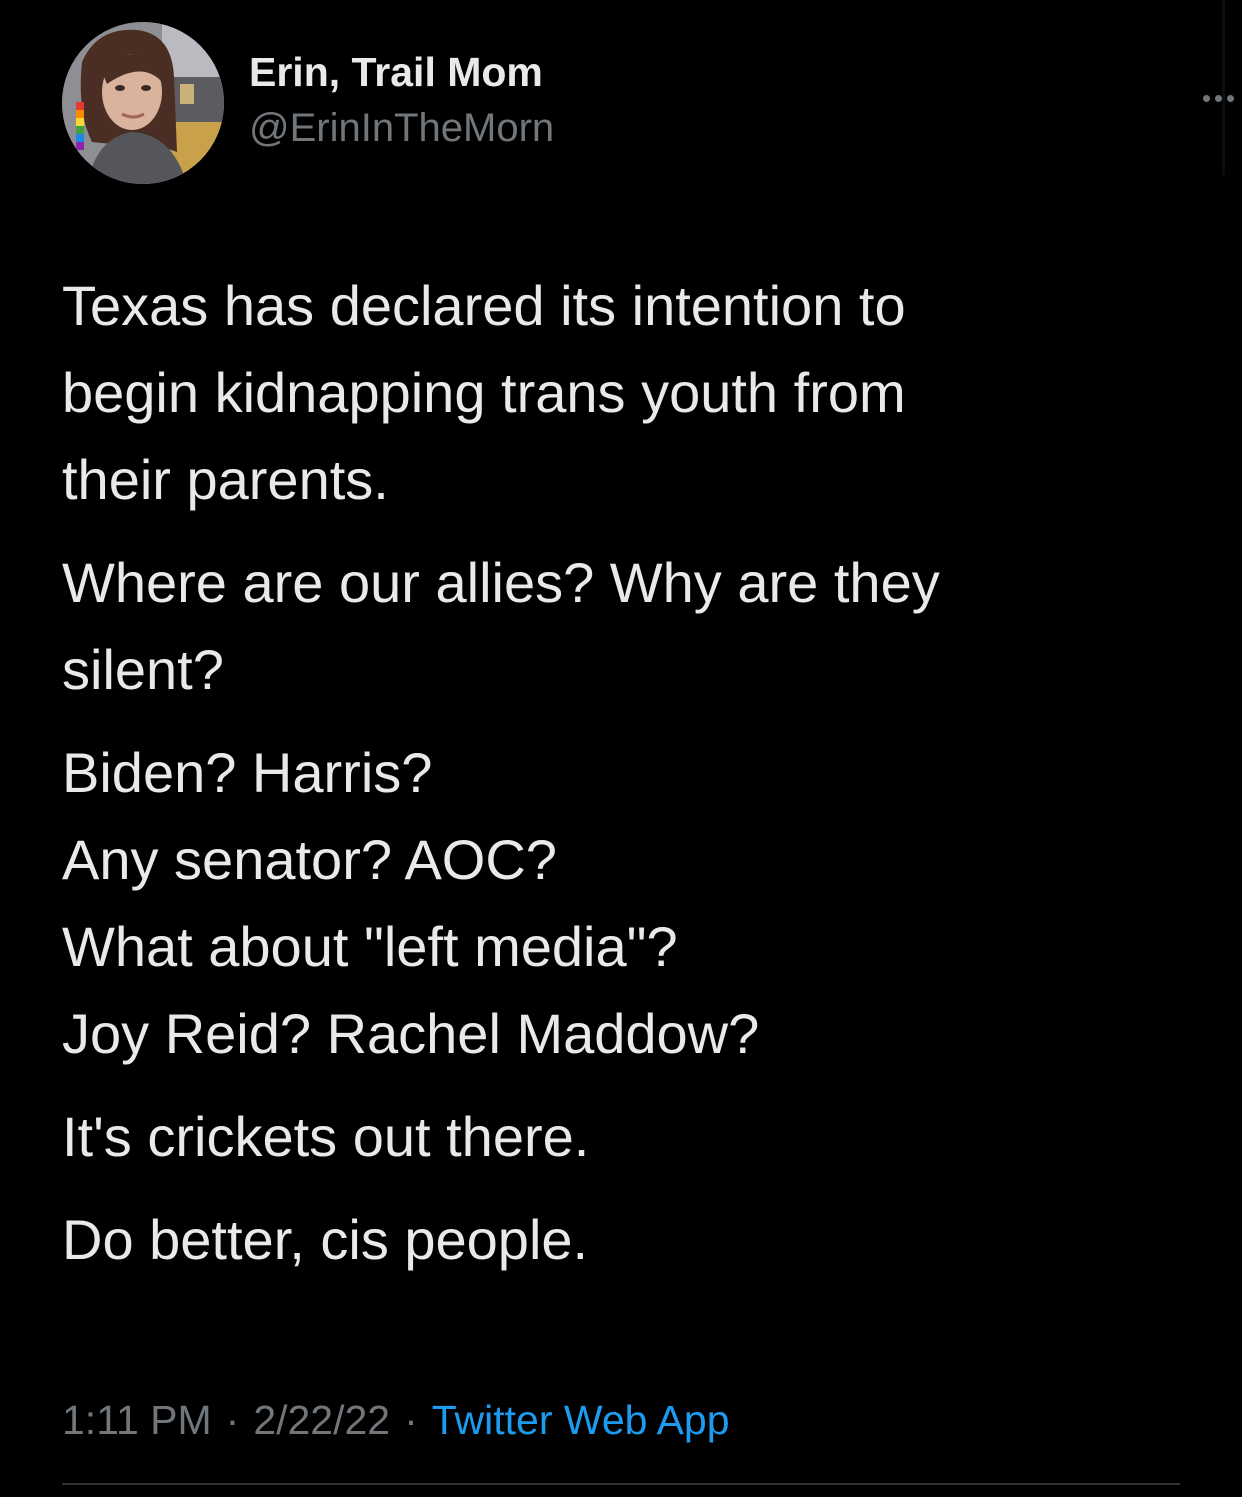  I want to click on tweet-line: begin kidnapping trans youth from, so click(484, 392).